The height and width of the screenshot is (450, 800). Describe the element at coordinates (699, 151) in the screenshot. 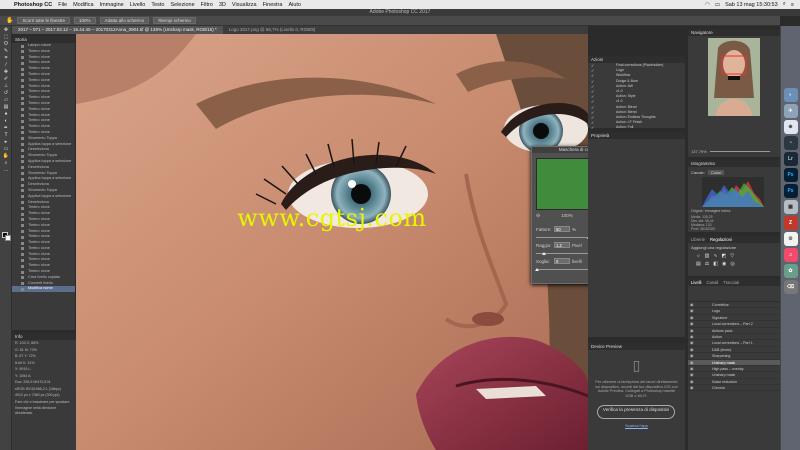

I see `navigator-zoom: 137,79%` at that location.